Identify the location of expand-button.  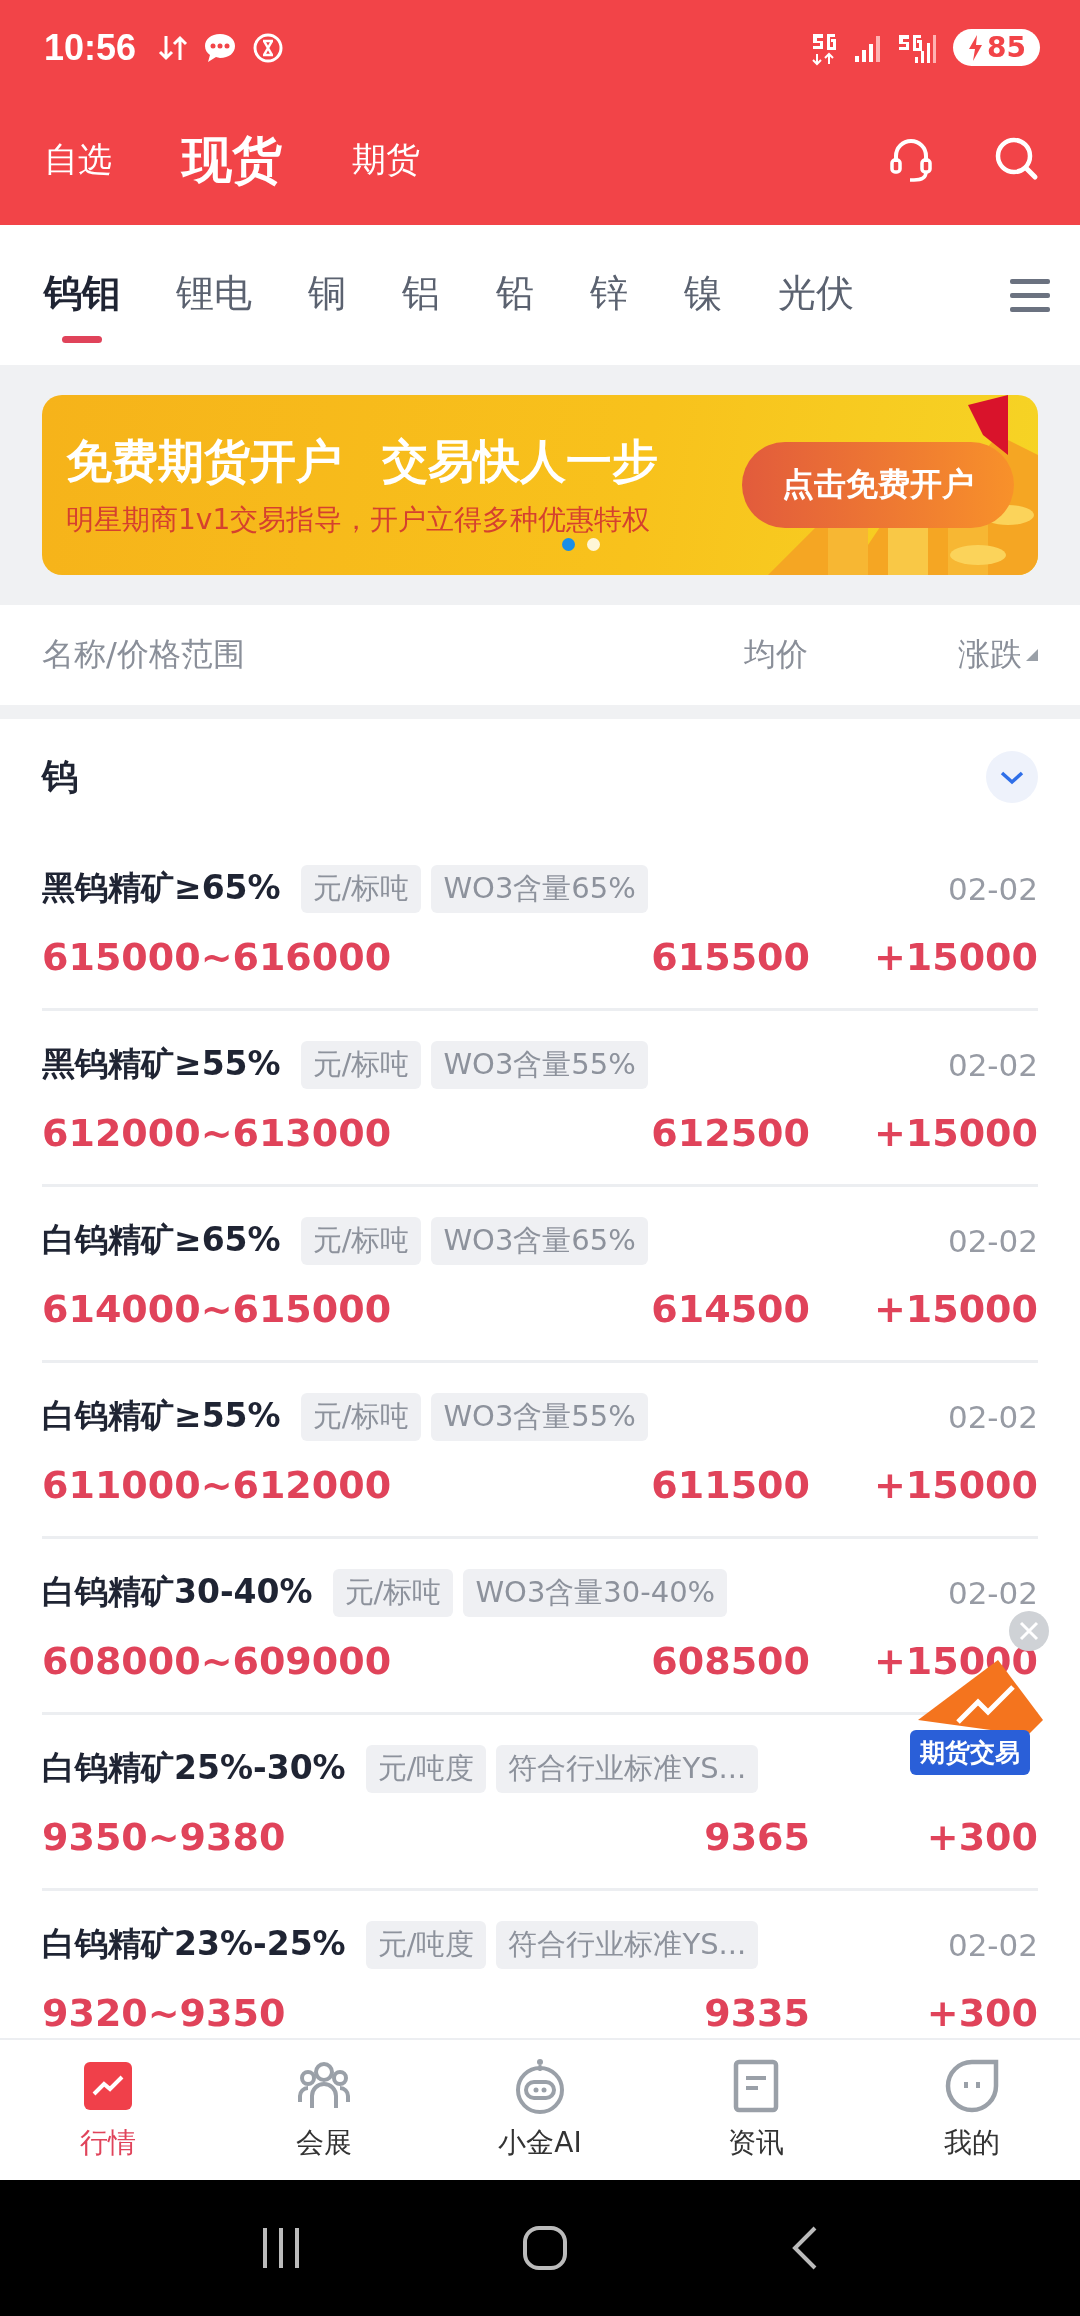
(1012, 777).